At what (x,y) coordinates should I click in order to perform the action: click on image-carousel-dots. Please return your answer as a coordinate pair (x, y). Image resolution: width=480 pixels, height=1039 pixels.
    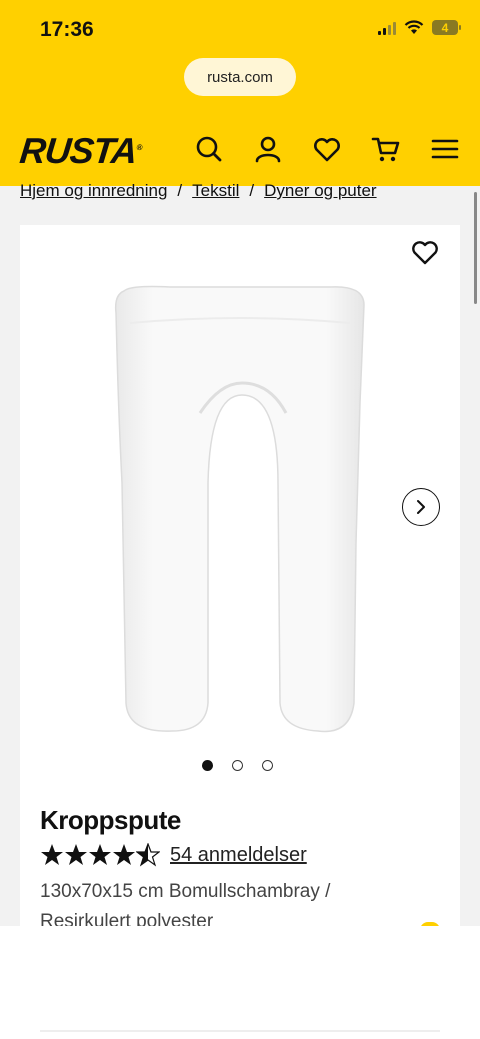
    Looking at the image, I should click on (237, 765).